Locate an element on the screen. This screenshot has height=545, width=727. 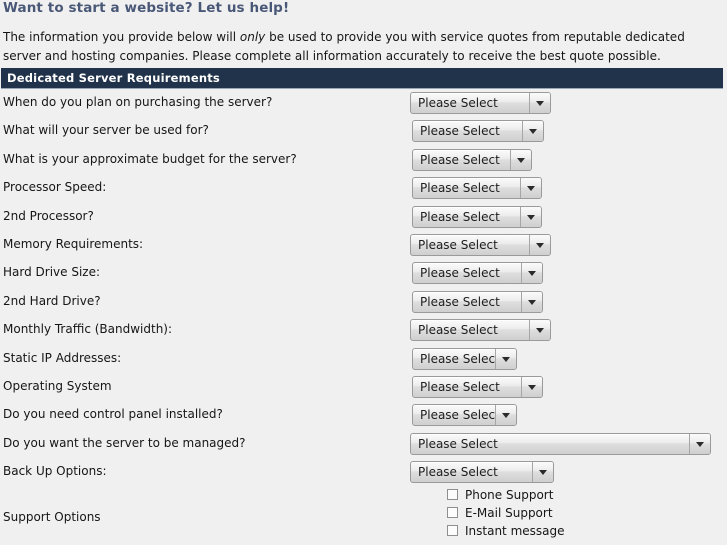
support-option-row: E-Mail Support is located at coordinates (506, 511).